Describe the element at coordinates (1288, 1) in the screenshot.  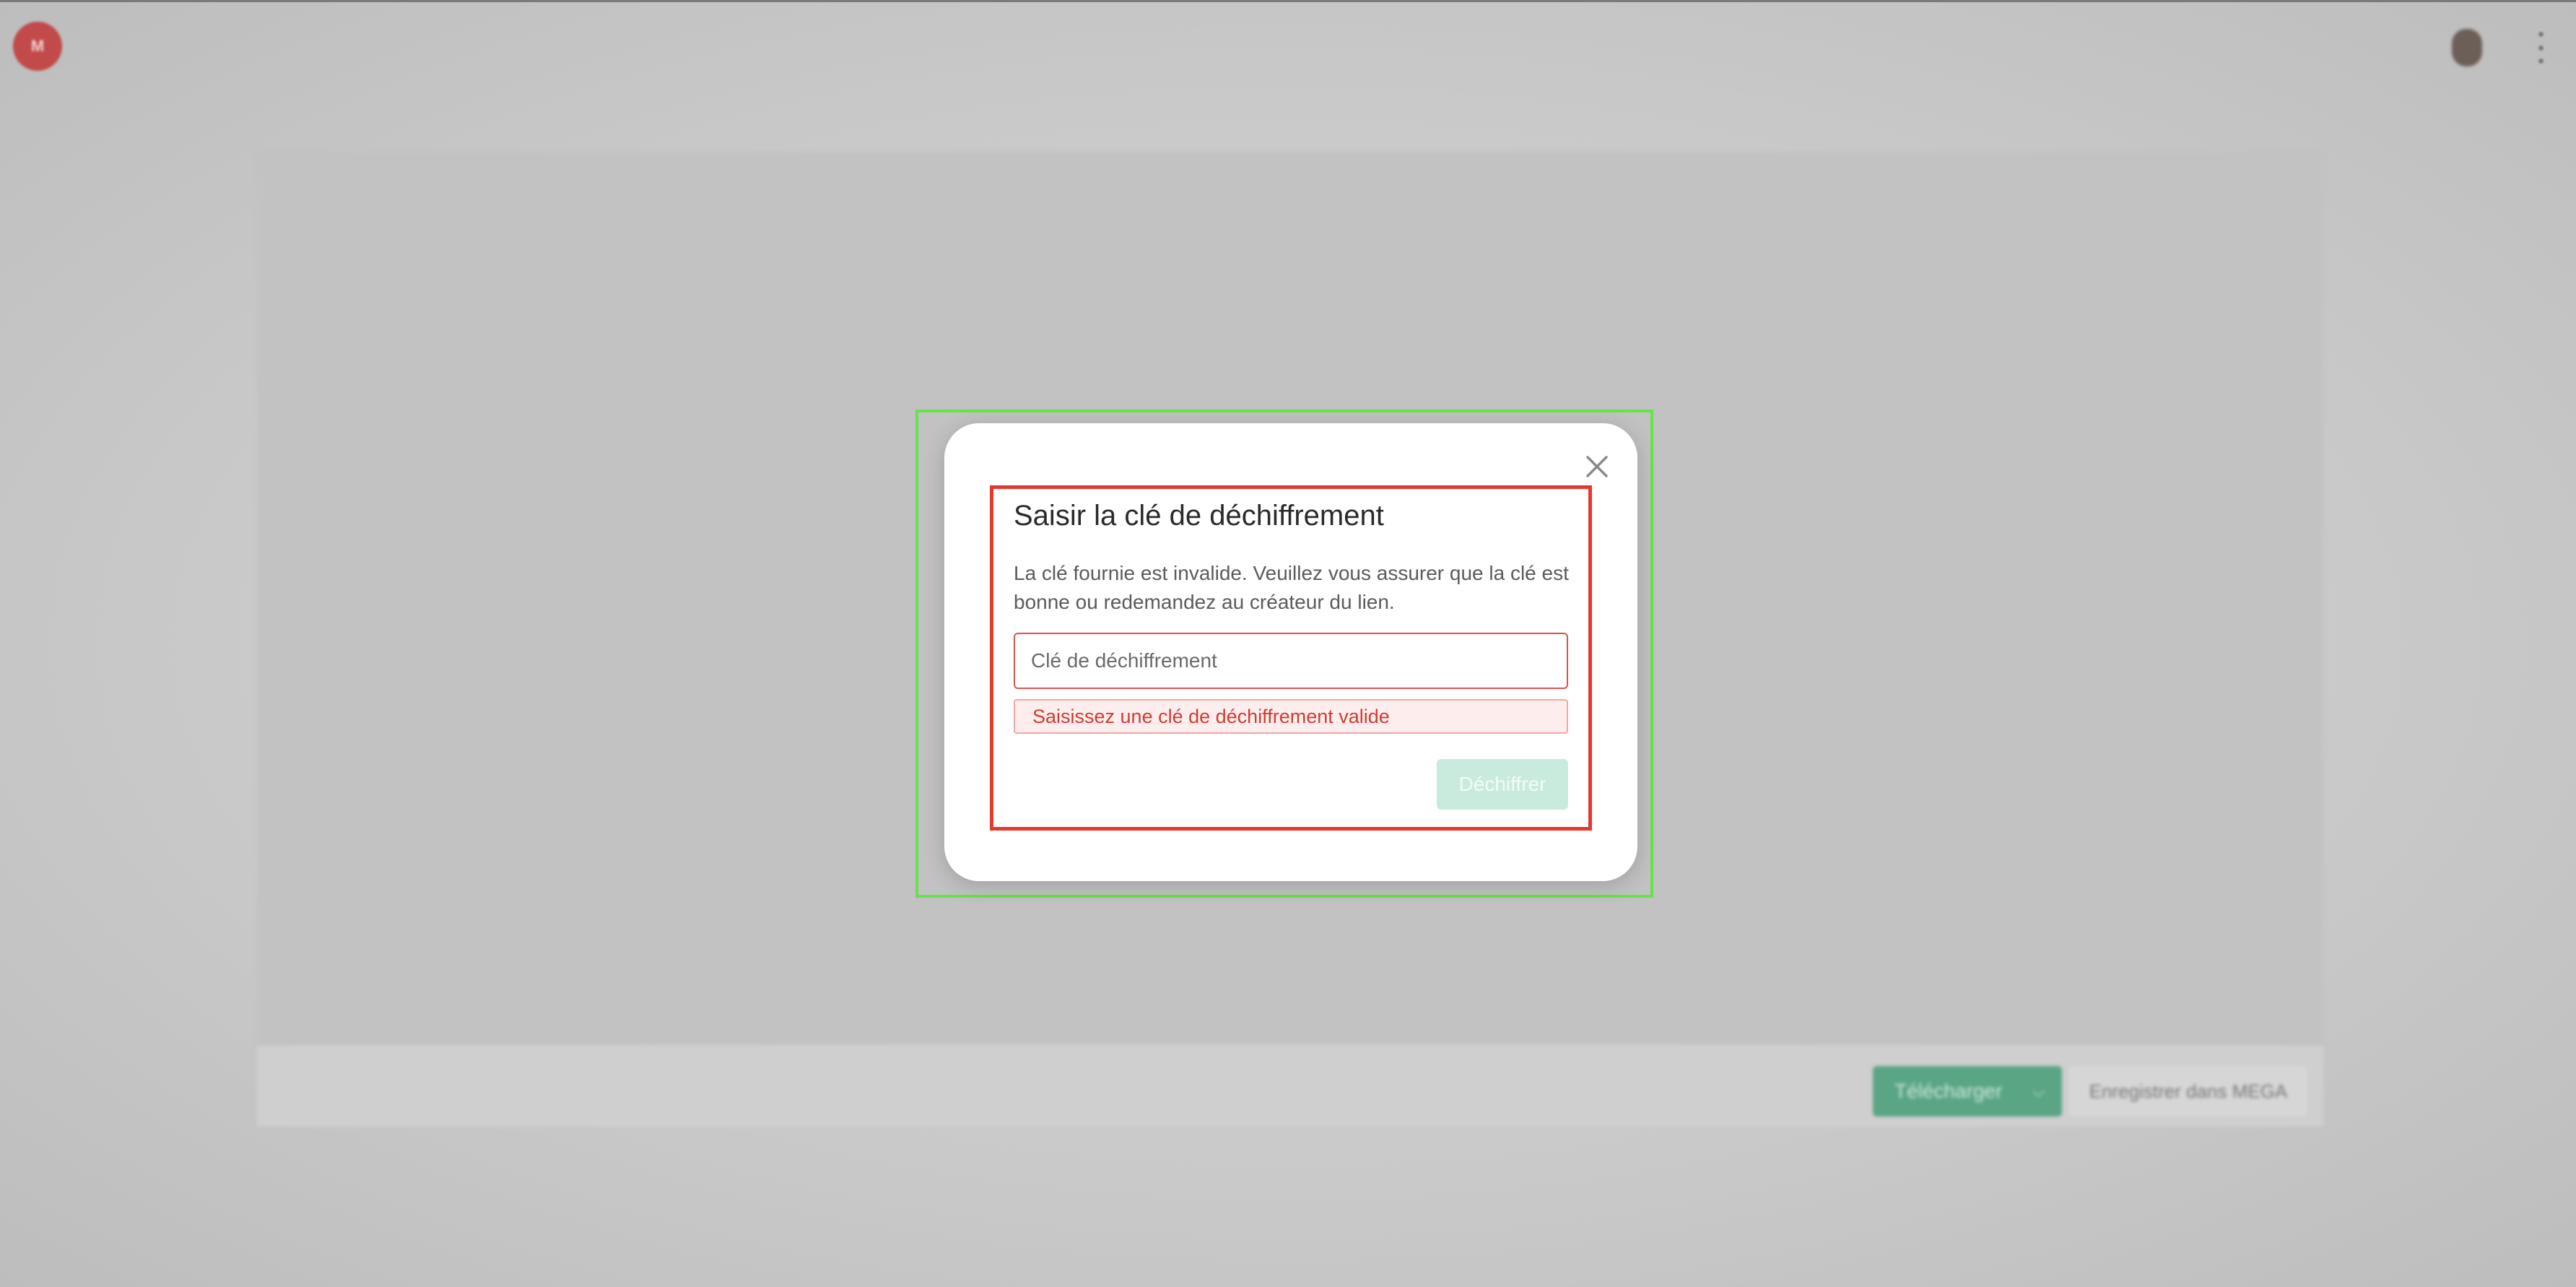
I see `window-top-border` at that location.